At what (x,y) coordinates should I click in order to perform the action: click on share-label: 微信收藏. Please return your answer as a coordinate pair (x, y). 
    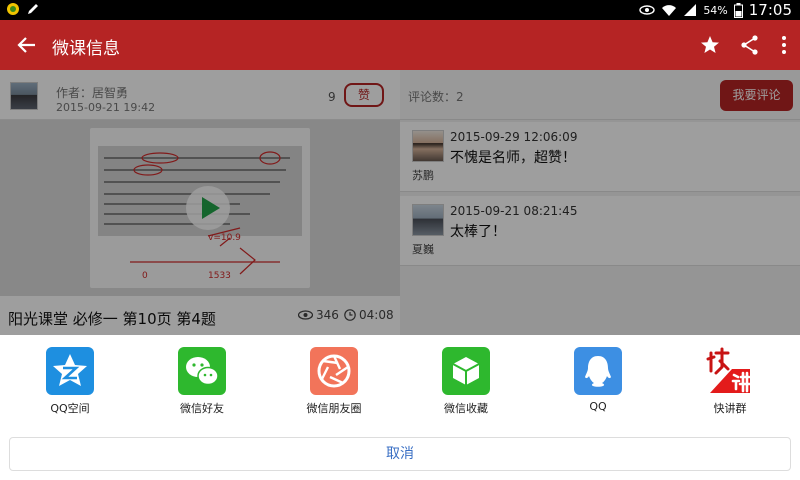
    Looking at the image, I should click on (466, 408).